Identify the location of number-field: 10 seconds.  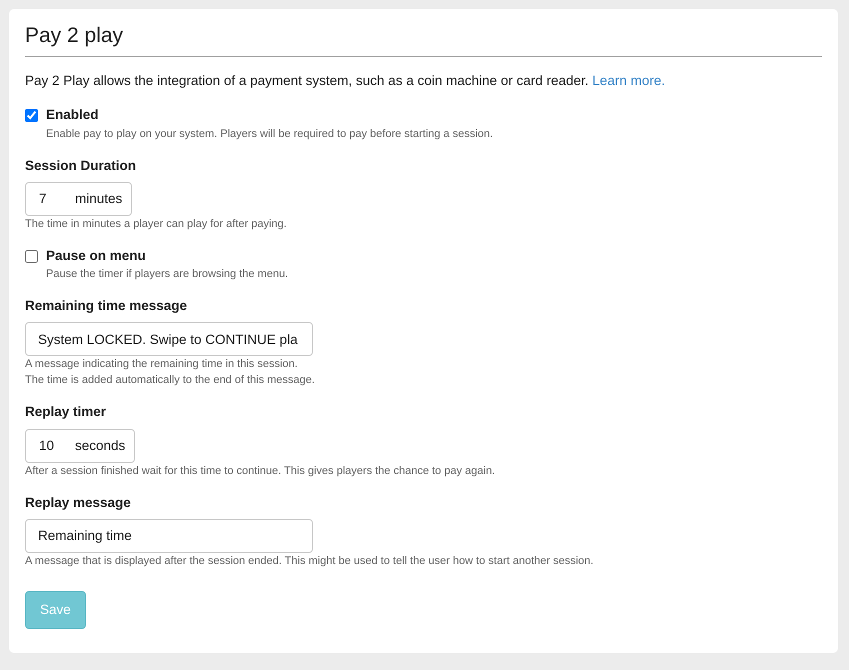
(80, 445).